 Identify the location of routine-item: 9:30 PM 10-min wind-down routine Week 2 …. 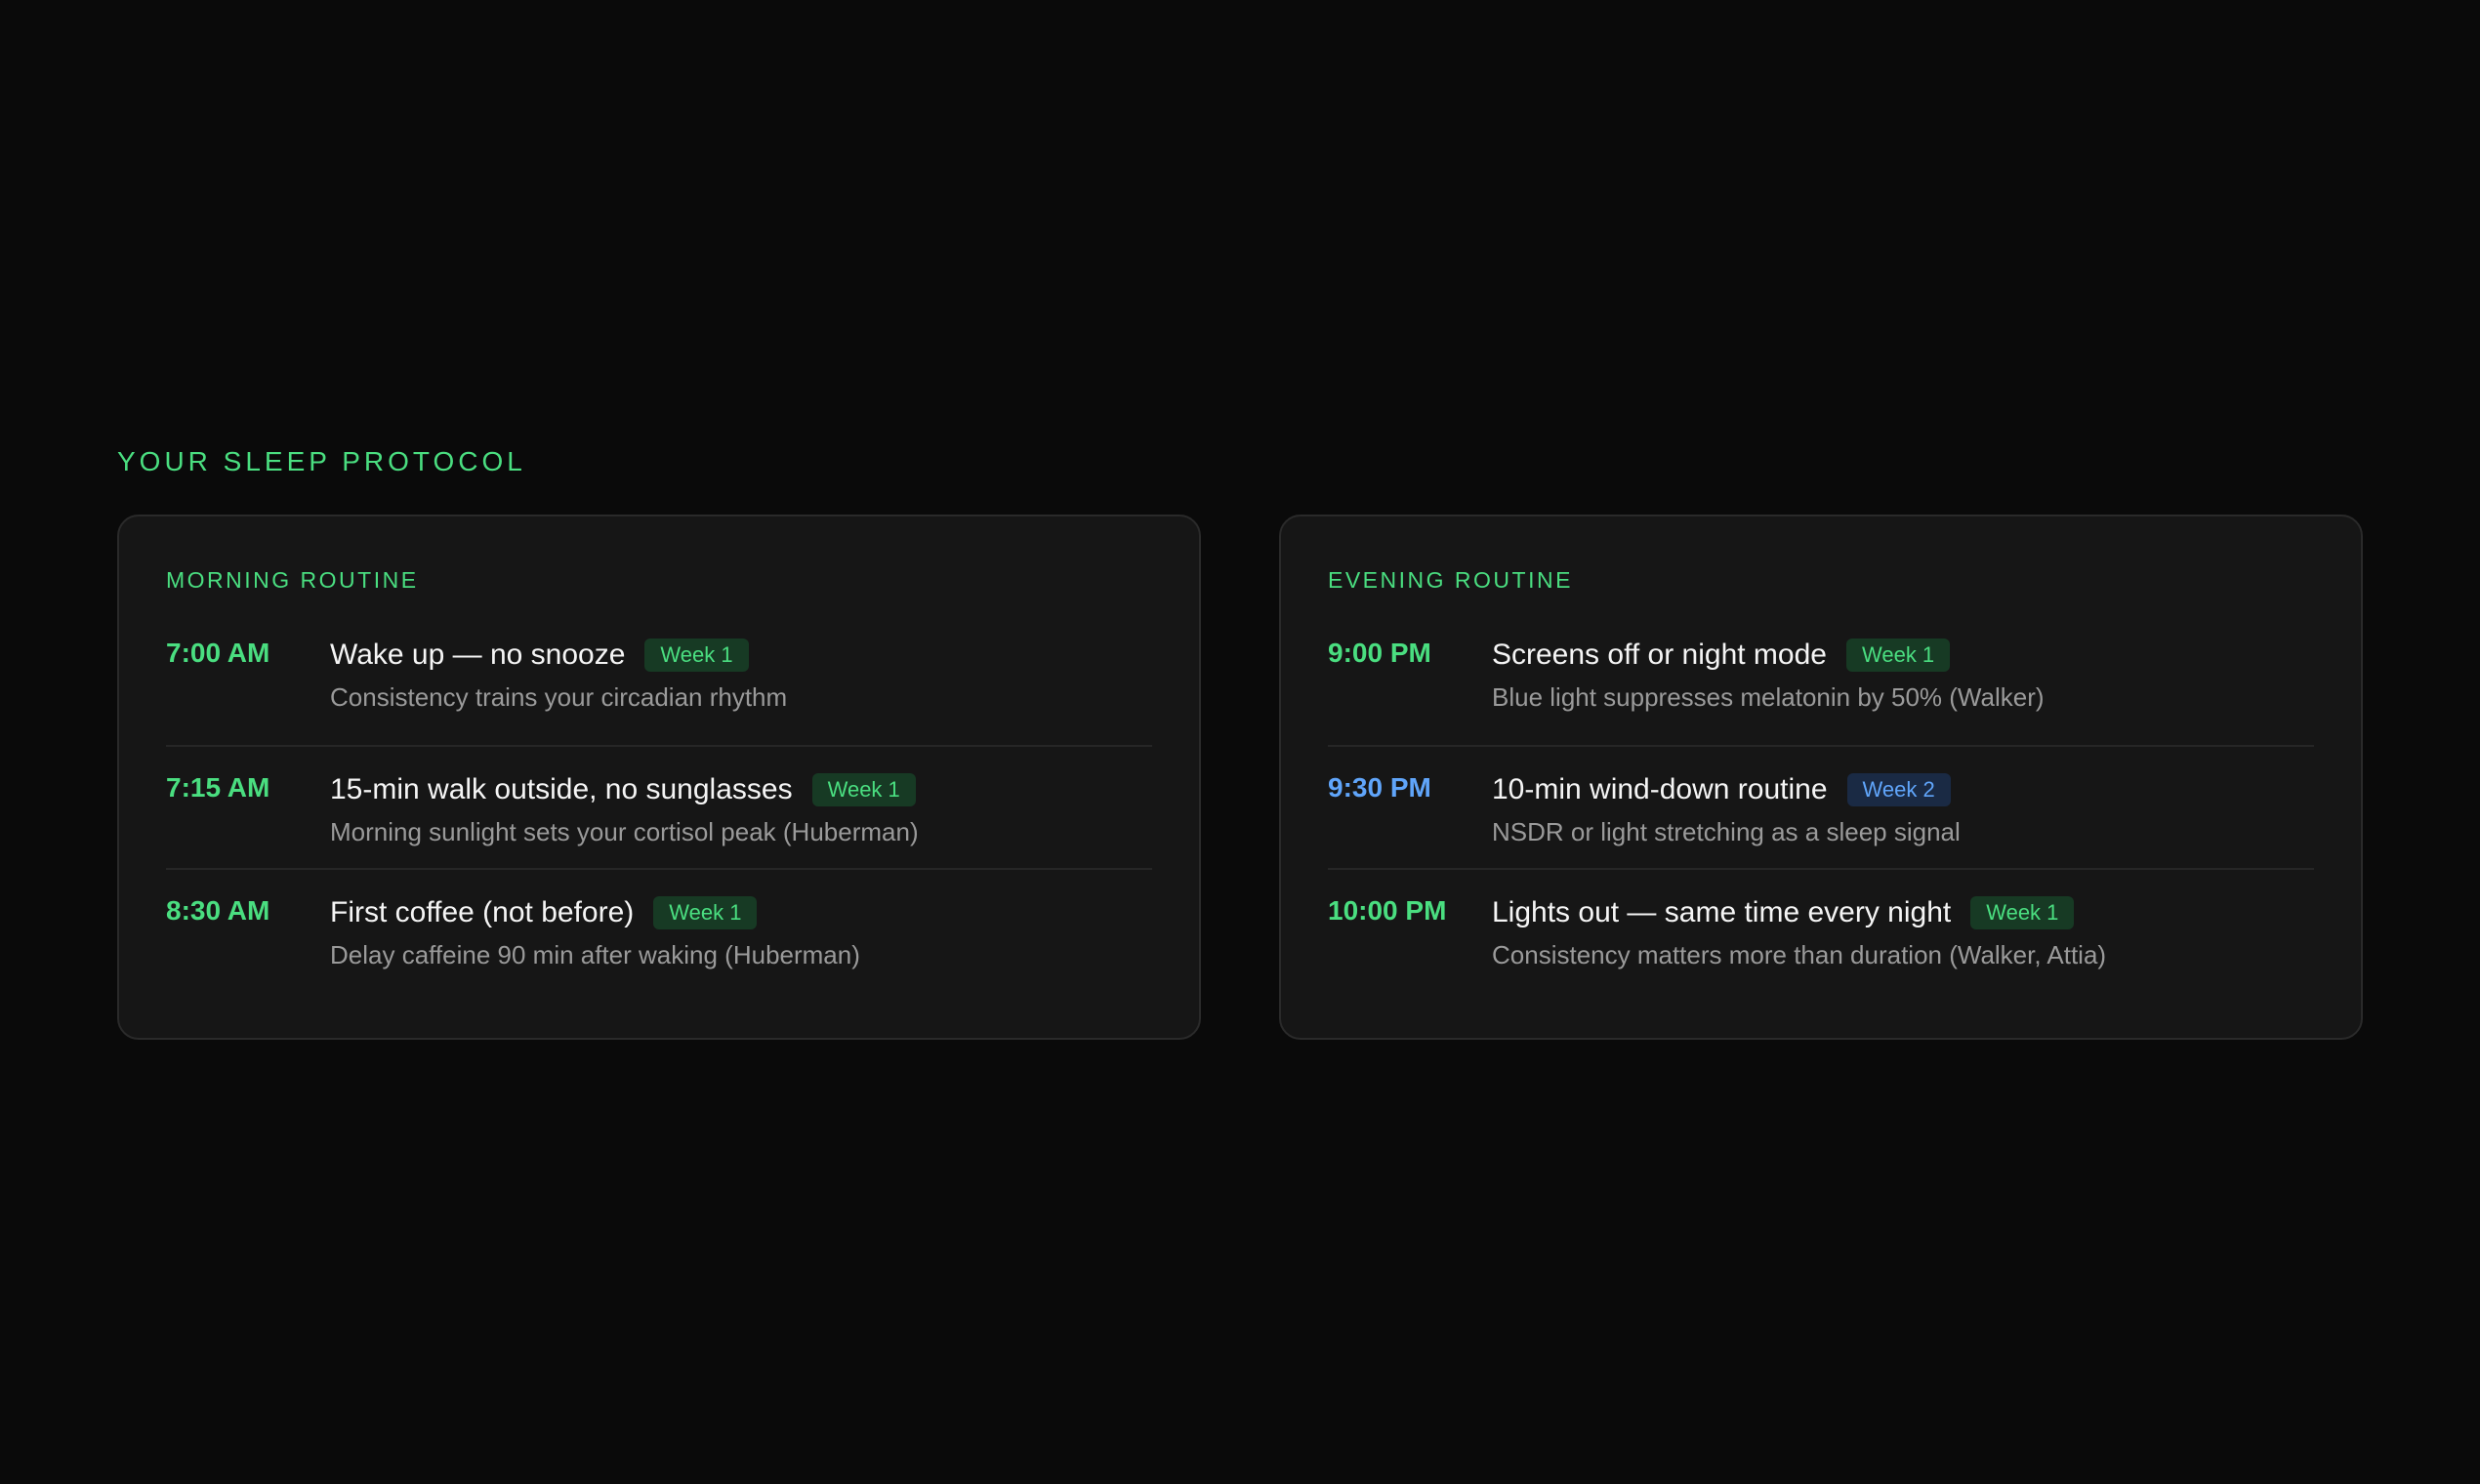
(1821, 809).